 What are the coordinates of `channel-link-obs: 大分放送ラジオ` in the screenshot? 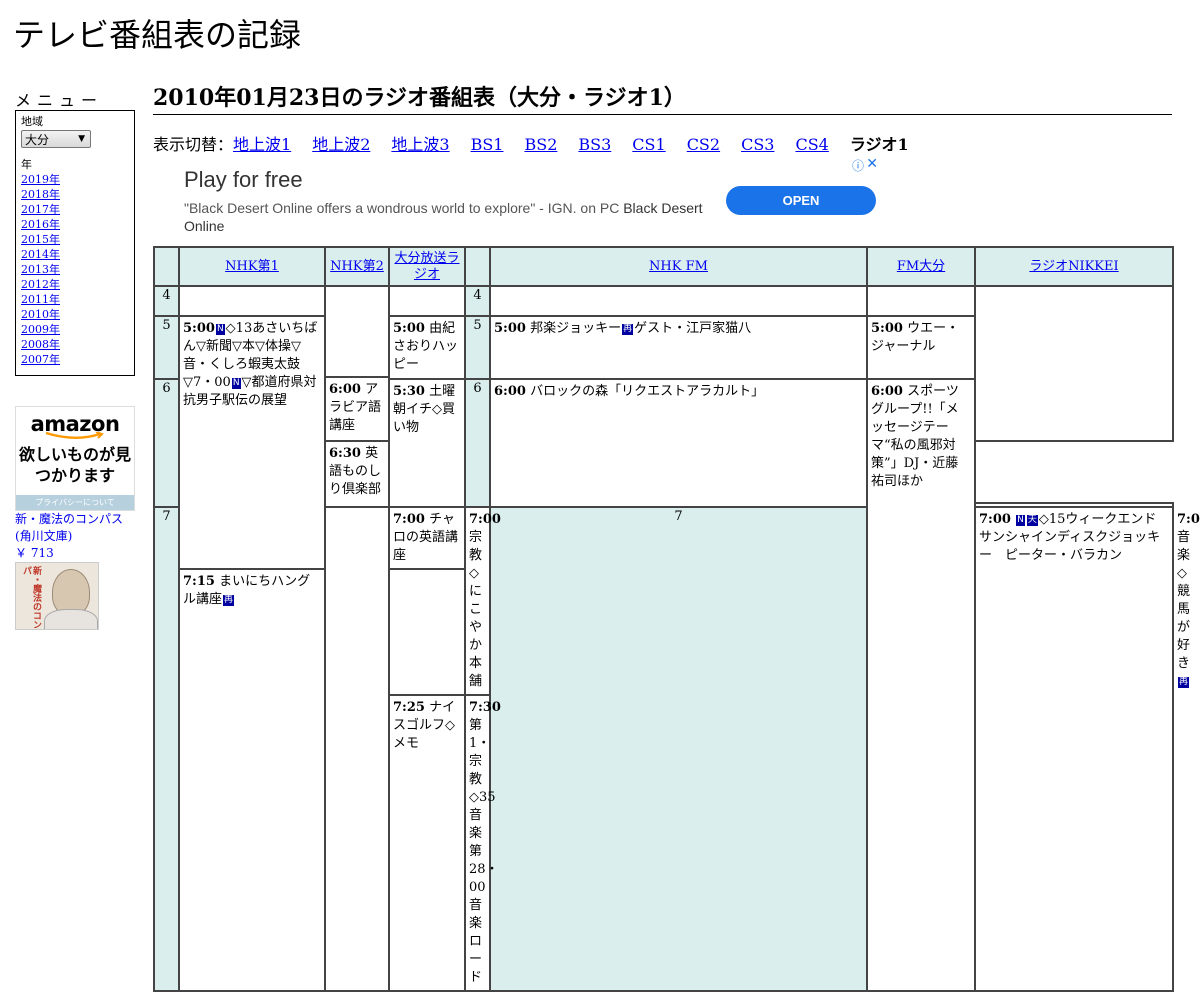 It's located at (426, 266).